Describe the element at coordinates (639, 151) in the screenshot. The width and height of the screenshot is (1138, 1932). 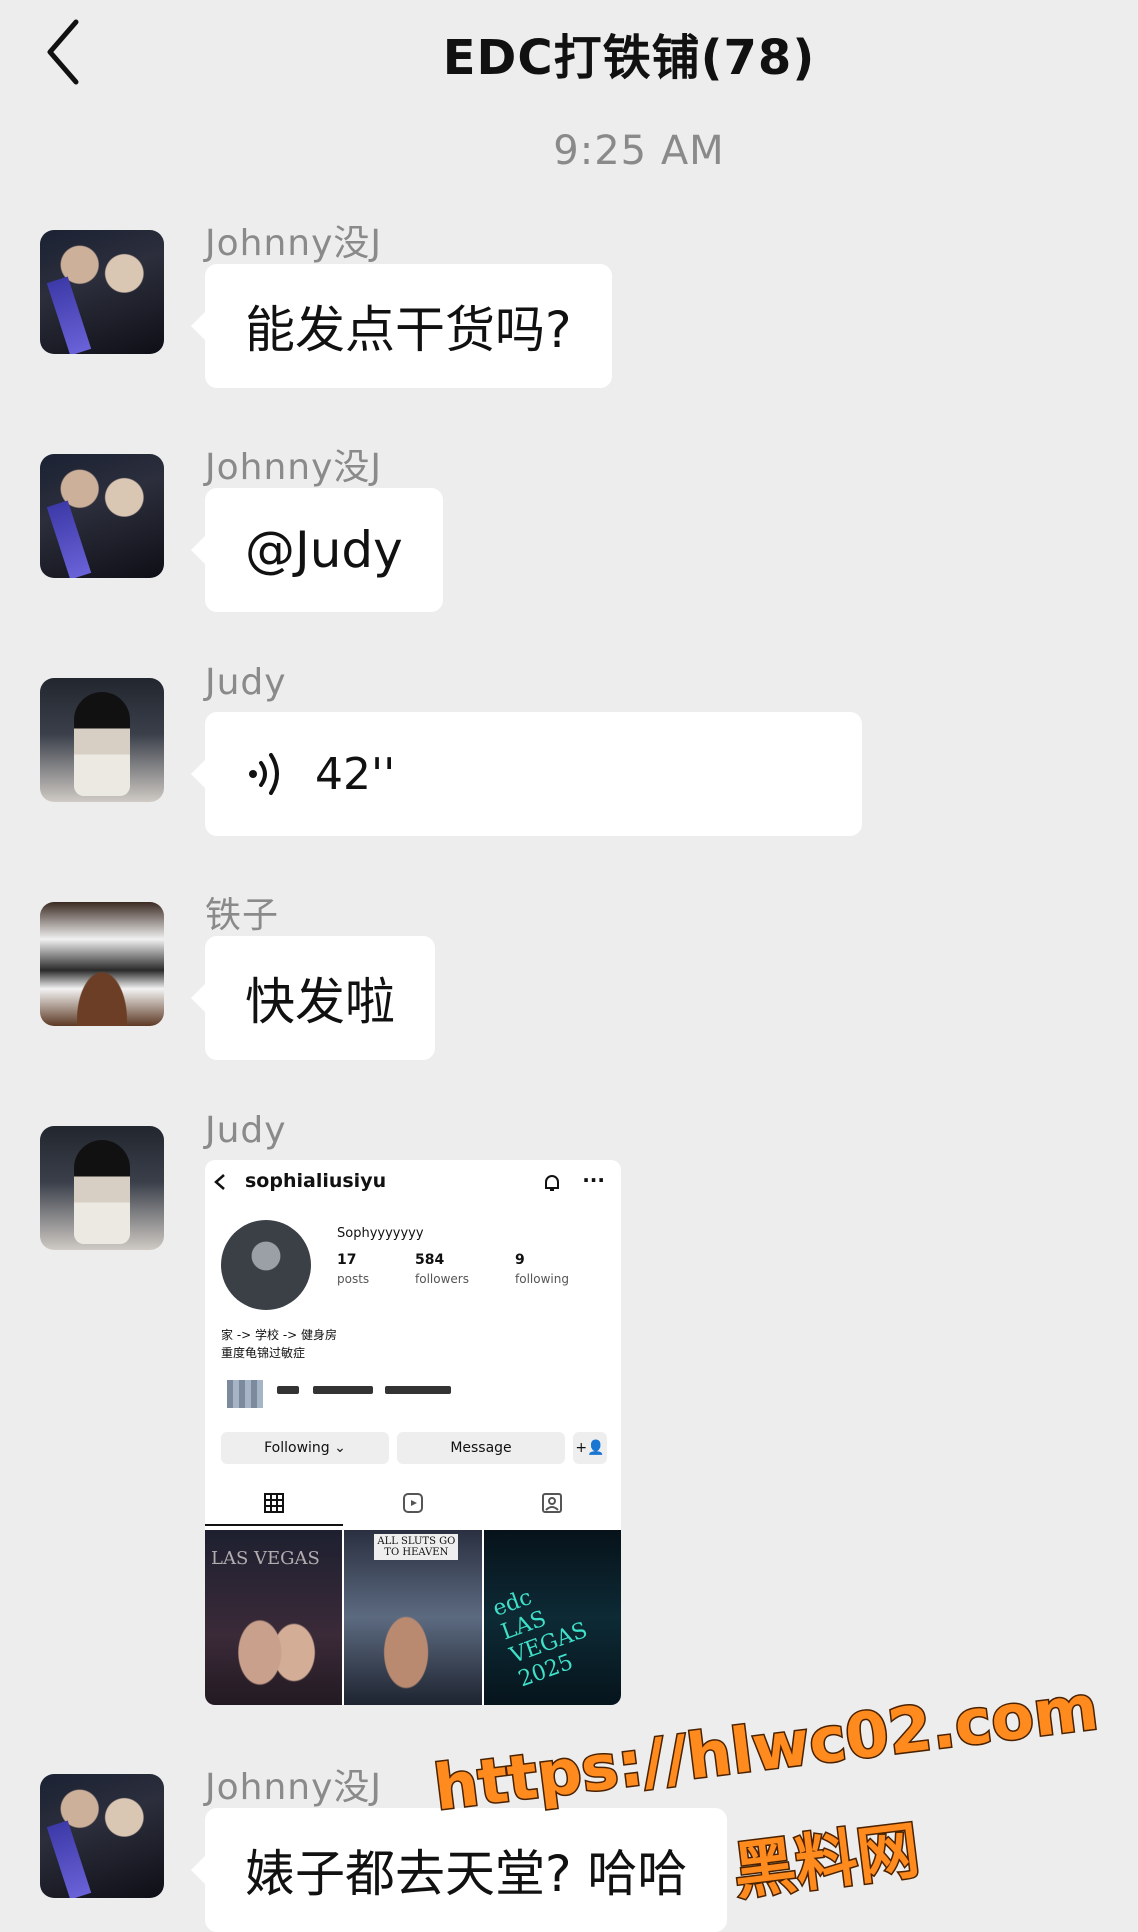
I see `message-timestamp: 9:25 AM` at that location.